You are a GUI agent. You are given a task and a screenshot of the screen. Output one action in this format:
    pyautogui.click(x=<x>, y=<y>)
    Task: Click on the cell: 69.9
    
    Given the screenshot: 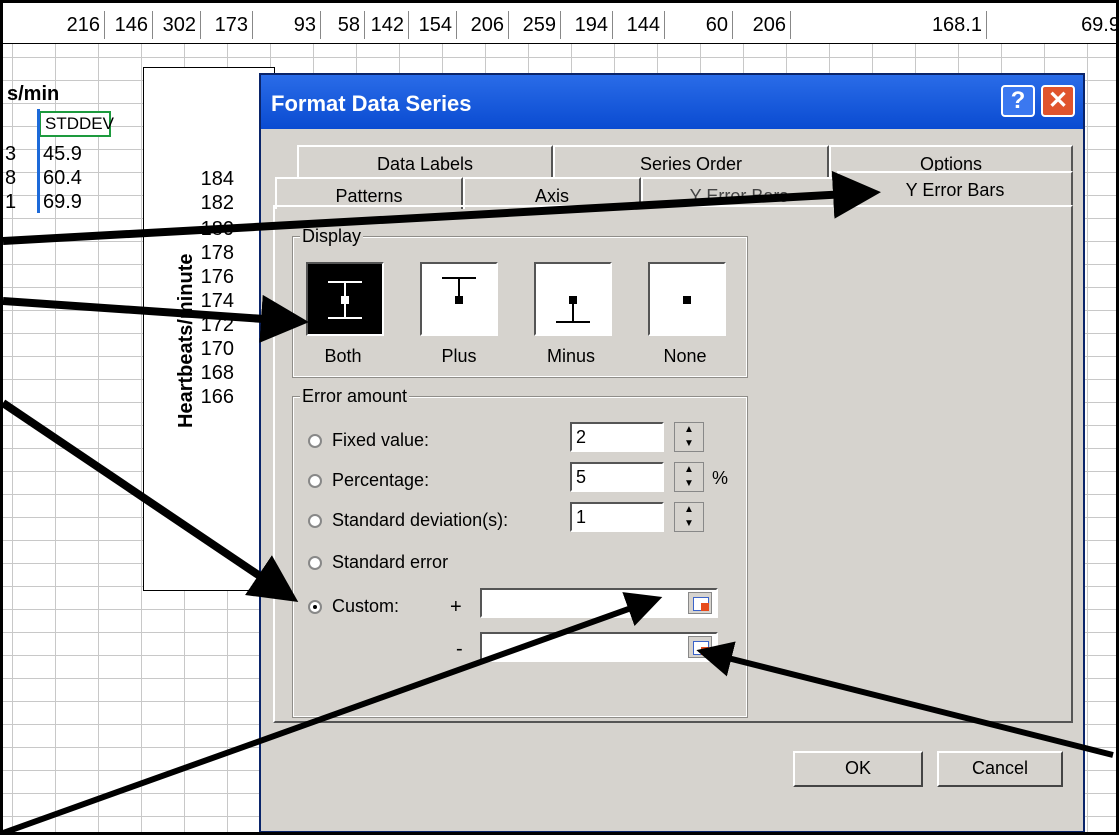 What is the action you would take?
    pyautogui.click(x=1051, y=25)
    